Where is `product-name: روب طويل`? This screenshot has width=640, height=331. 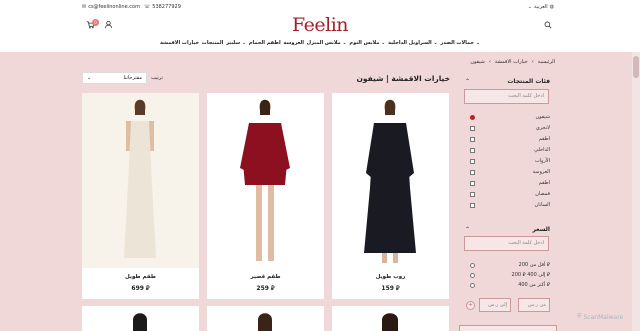 product-name: روب طويل is located at coordinates (390, 277).